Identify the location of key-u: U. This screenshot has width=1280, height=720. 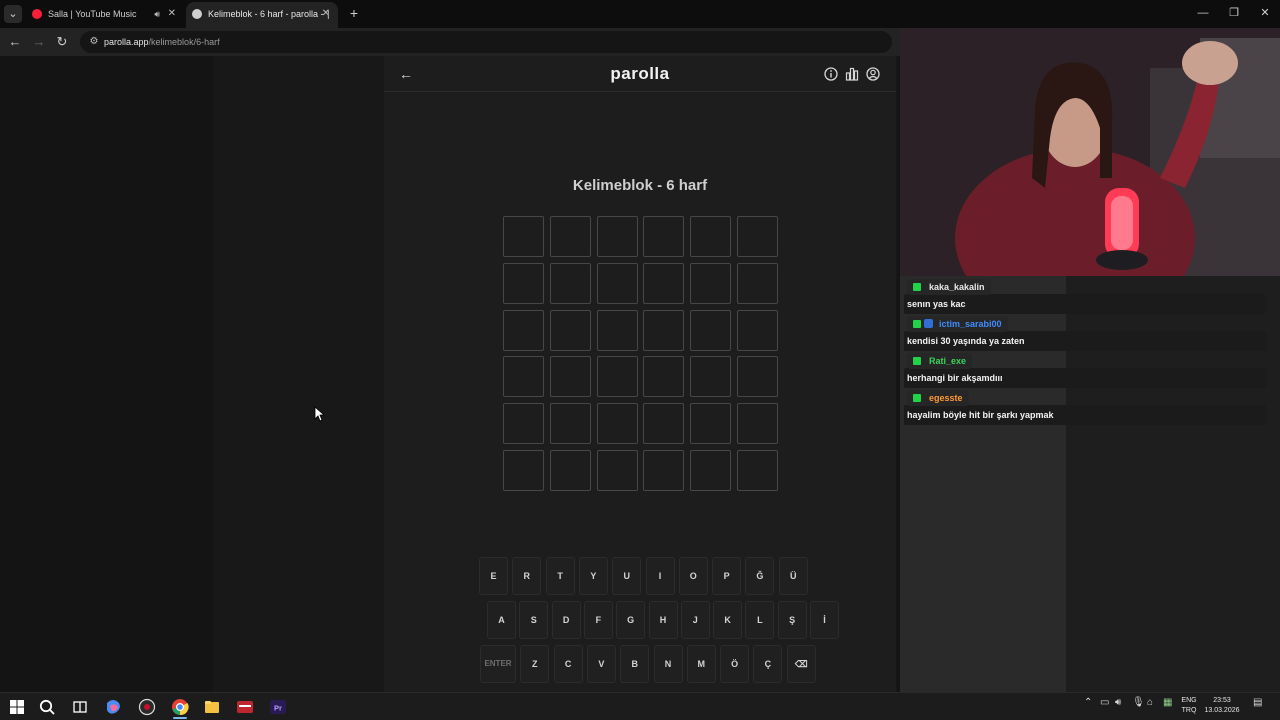
(627, 576).